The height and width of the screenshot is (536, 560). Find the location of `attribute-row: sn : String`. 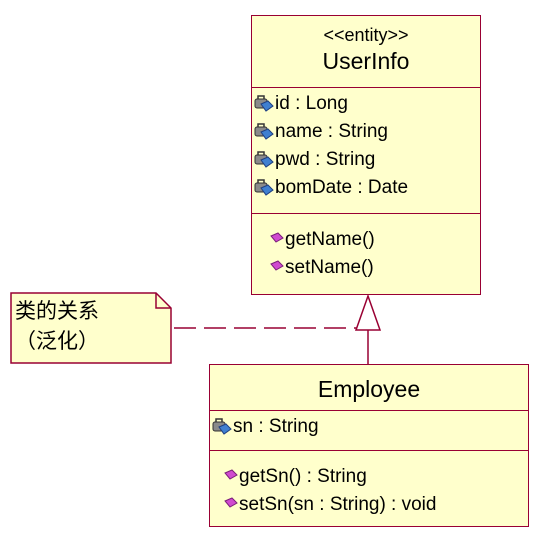

attribute-row: sn : String is located at coordinates (369, 427).